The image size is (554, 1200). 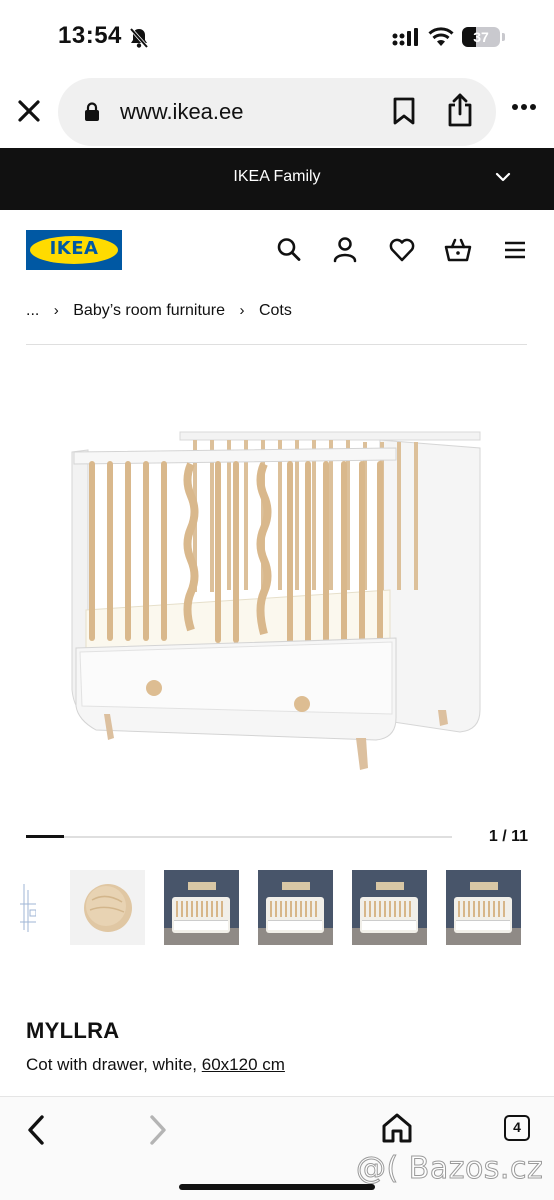 What do you see at coordinates (277, 112) in the screenshot?
I see `address-bar: www.ikea.ee` at bounding box center [277, 112].